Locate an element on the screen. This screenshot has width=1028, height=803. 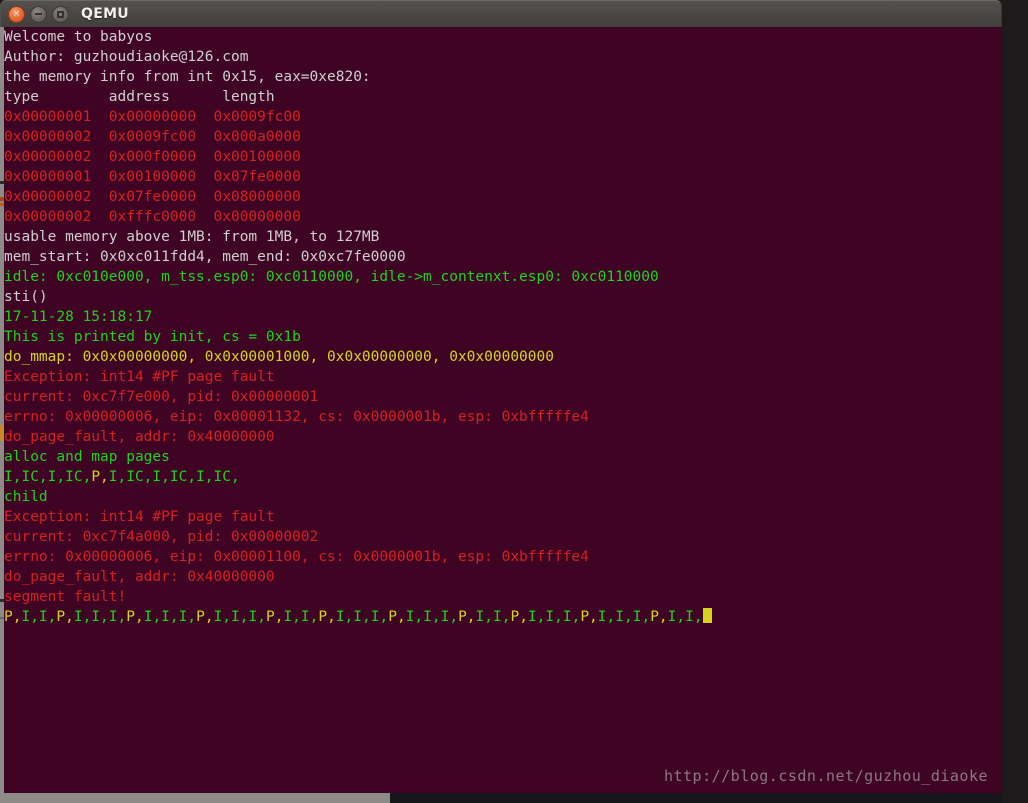
console-line: Author: guzhoudiaoke@126.com is located at coordinates (502, 57).